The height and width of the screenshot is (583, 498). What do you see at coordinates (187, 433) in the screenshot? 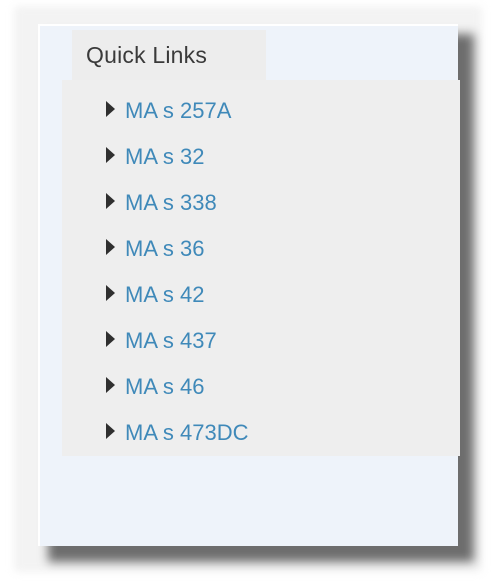
I see `quick-link: MA s 473DC` at bounding box center [187, 433].